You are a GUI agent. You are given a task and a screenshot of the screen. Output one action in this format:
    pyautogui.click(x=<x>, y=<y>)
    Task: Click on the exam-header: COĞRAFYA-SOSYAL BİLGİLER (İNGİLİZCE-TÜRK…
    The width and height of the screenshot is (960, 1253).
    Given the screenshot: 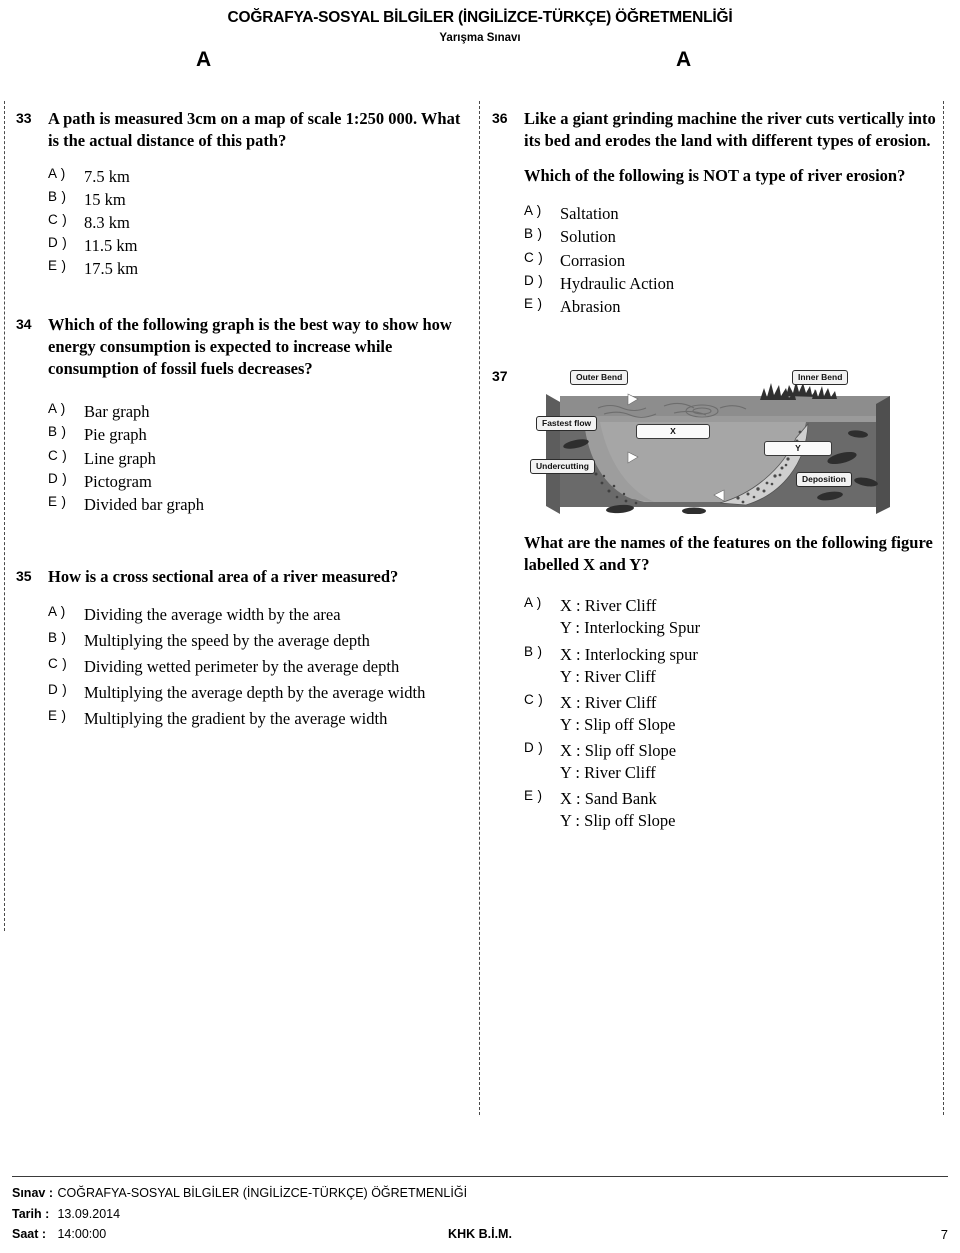 What is the action you would take?
    pyautogui.click(x=480, y=41)
    